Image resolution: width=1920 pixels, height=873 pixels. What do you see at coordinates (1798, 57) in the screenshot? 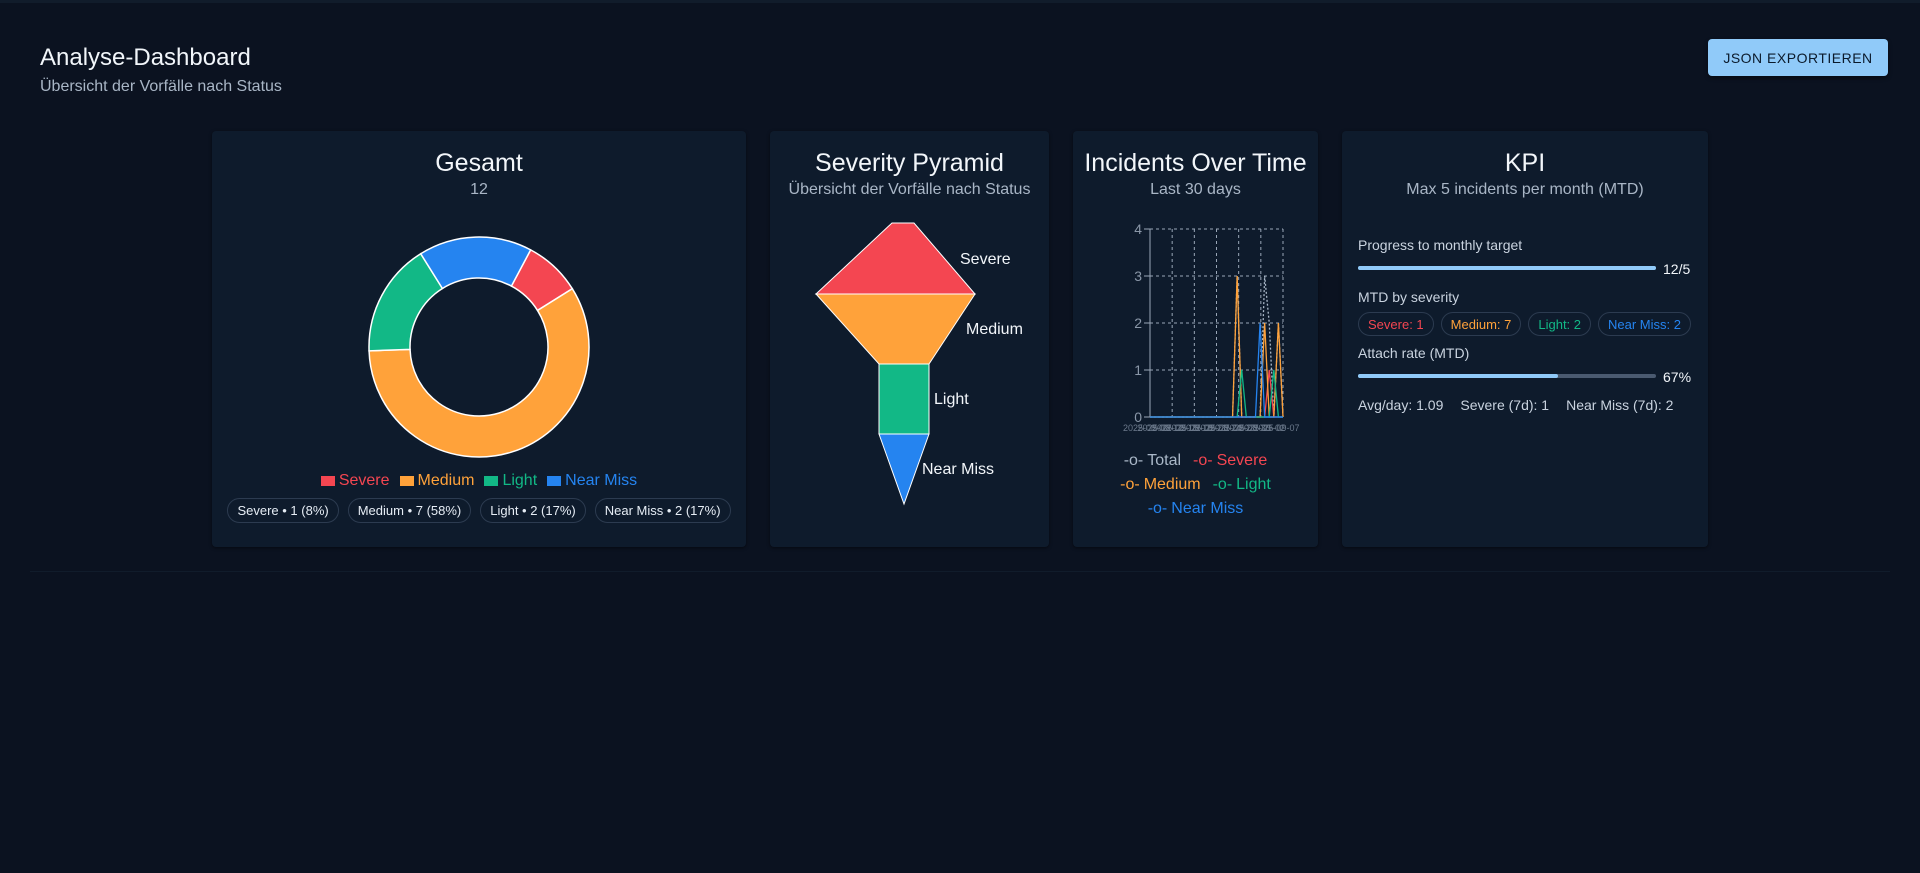
I see `export-json-button: JSON EXPORTIEREN` at bounding box center [1798, 57].